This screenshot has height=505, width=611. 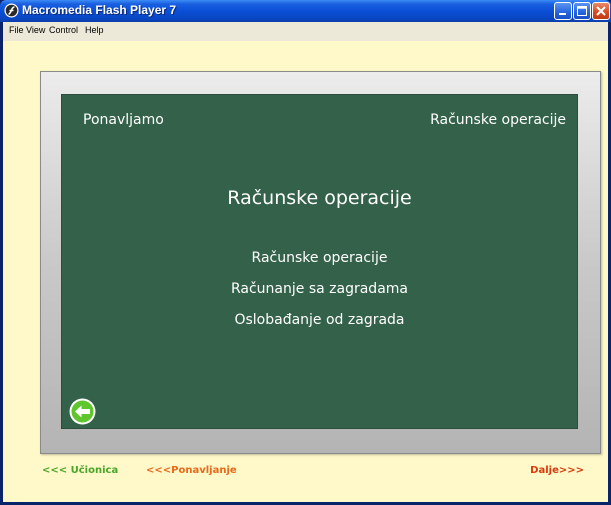 I want to click on link-racunanje-sa-zagradama: Računanje sa zagradama, so click(x=319, y=289).